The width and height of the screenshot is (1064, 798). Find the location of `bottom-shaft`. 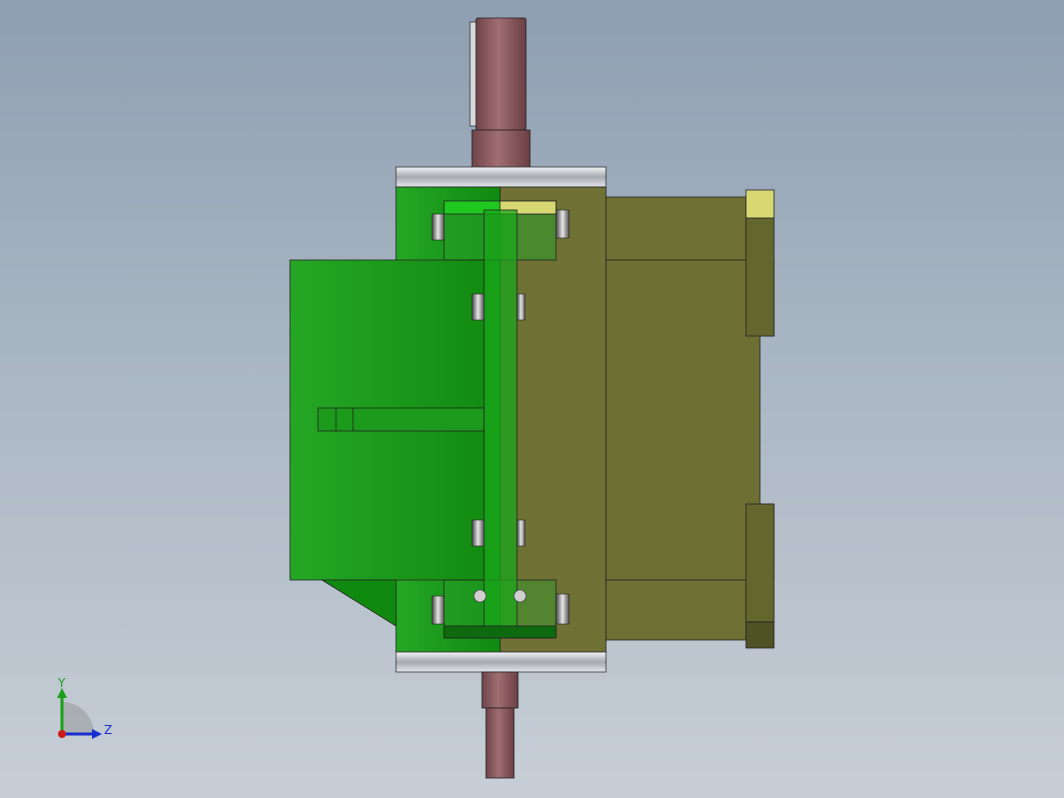

bottom-shaft is located at coordinates (500, 725).